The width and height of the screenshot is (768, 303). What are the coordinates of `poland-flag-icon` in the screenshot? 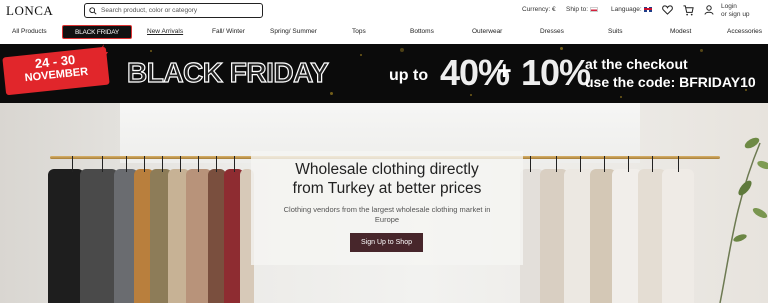 It's located at (594, 9).